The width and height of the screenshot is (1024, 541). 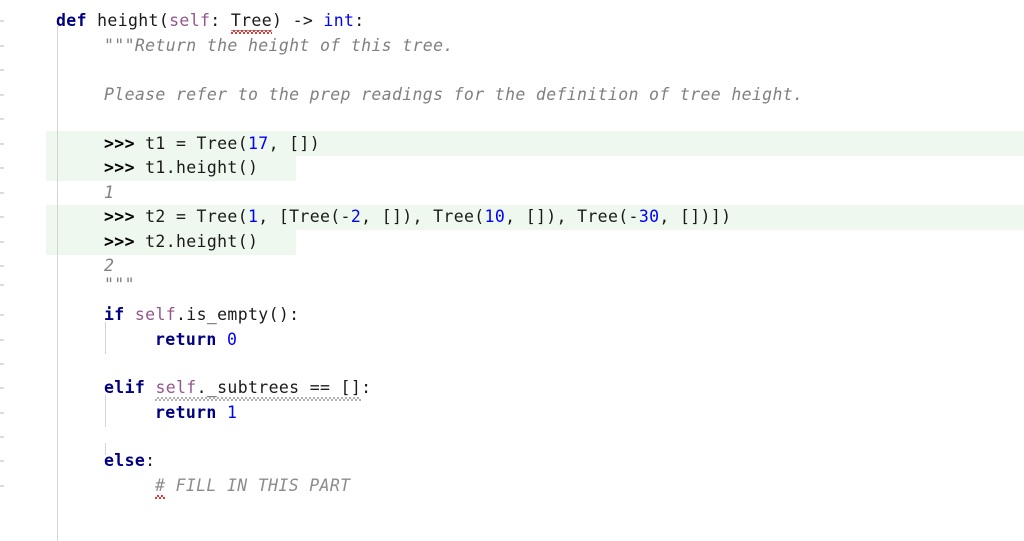 What do you see at coordinates (339, 20) in the screenshot?
I see `code-token-type: int` at bounding box center [339, 20].